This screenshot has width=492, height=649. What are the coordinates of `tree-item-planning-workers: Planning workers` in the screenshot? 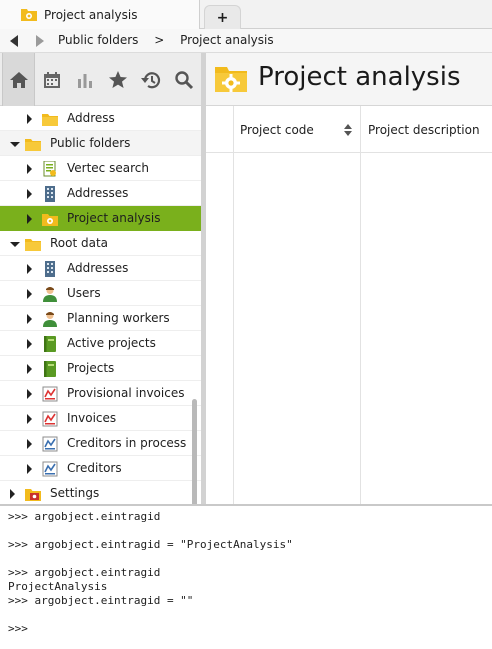 It's located at (100, 318).